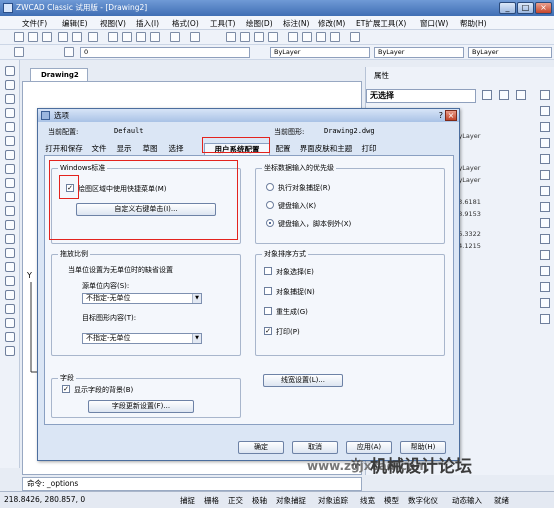 This screenshot has width=554, height=508. Describe the element at coordinates (113, 37) in the screenshot. I see `cut-icon` at that location.